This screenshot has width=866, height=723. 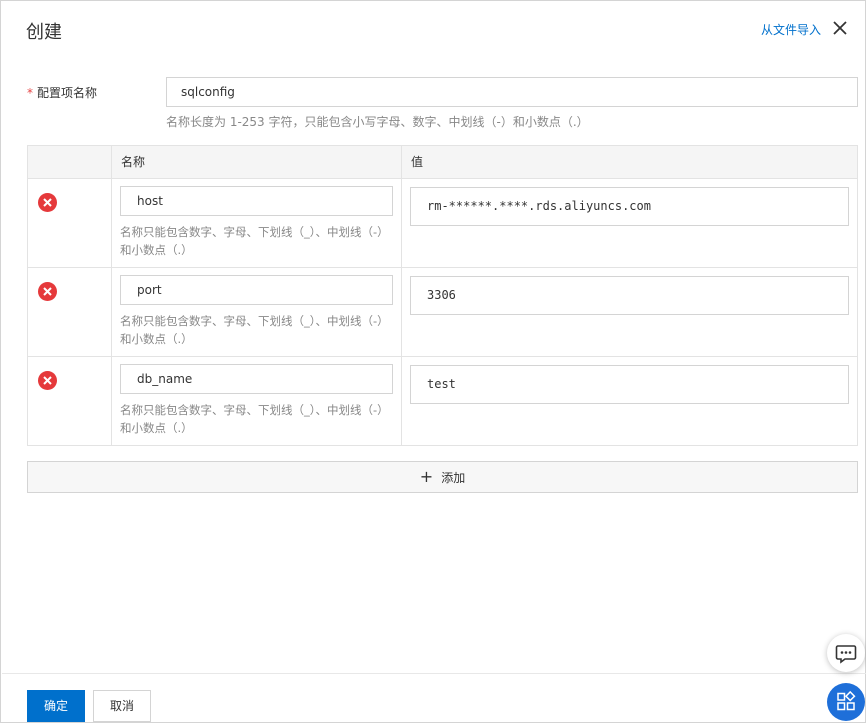 I want to click on row-value-cell: rm-******.****.rds.aliyuncs.com, so click(x=629, y=223).